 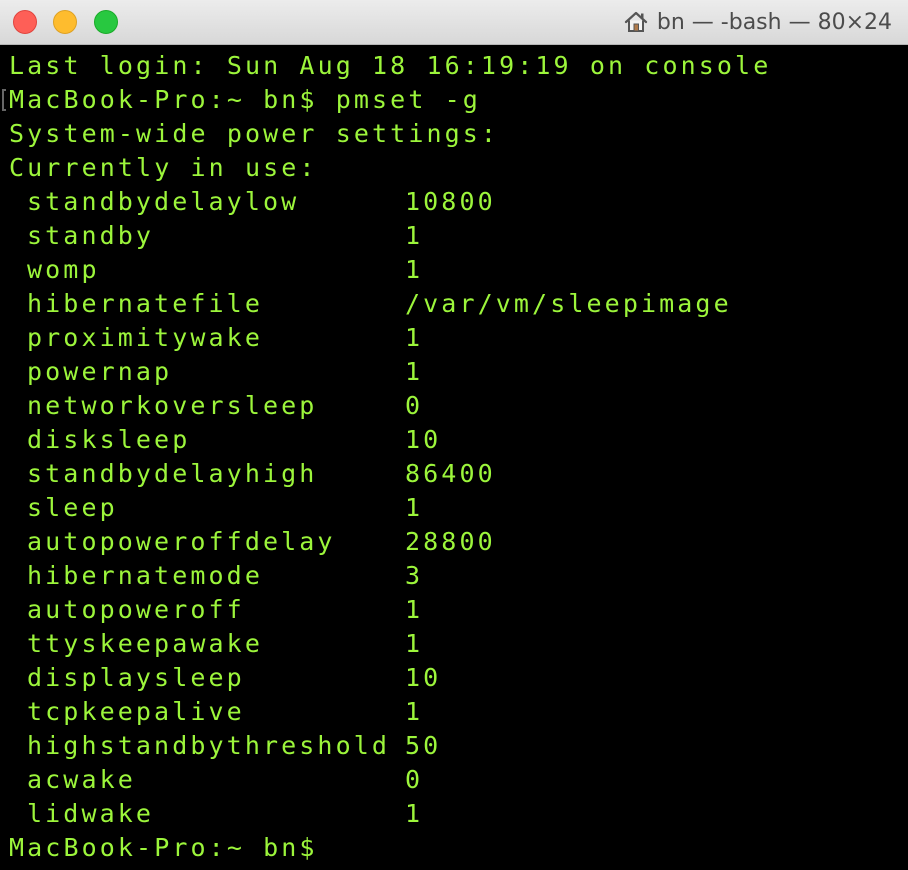 What do you see at coordinates (457, 508) in the screenshot?
I see `setting-row: sleep 1` at bounding box center [457, 508].